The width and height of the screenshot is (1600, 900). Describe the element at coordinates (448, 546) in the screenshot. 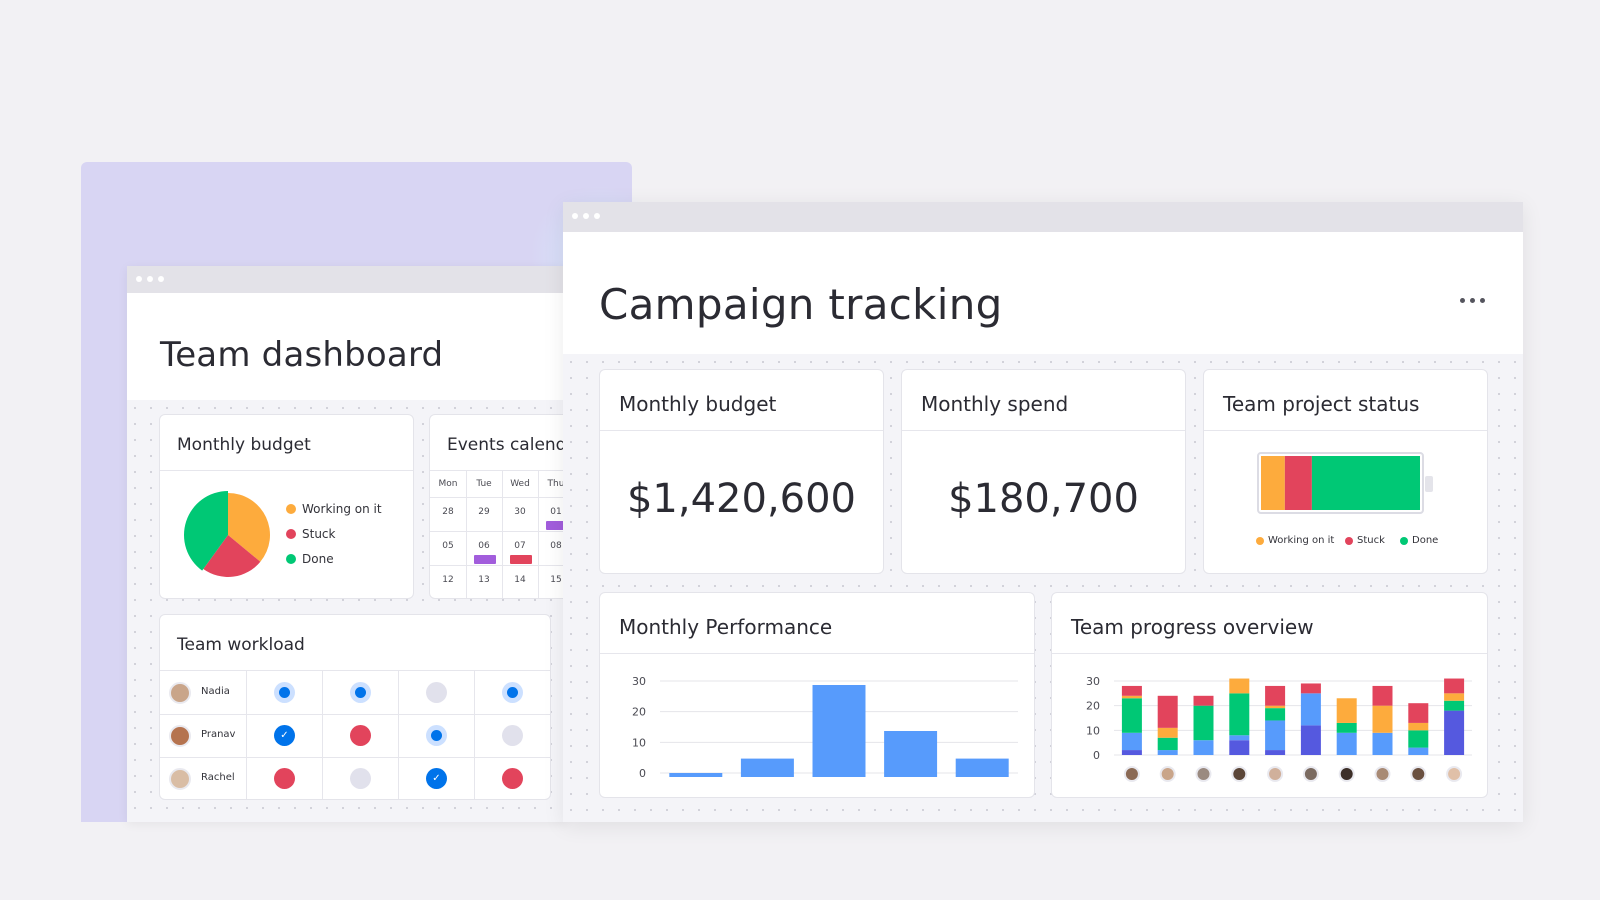

I see `calendar-date-cell: 05` at that location.